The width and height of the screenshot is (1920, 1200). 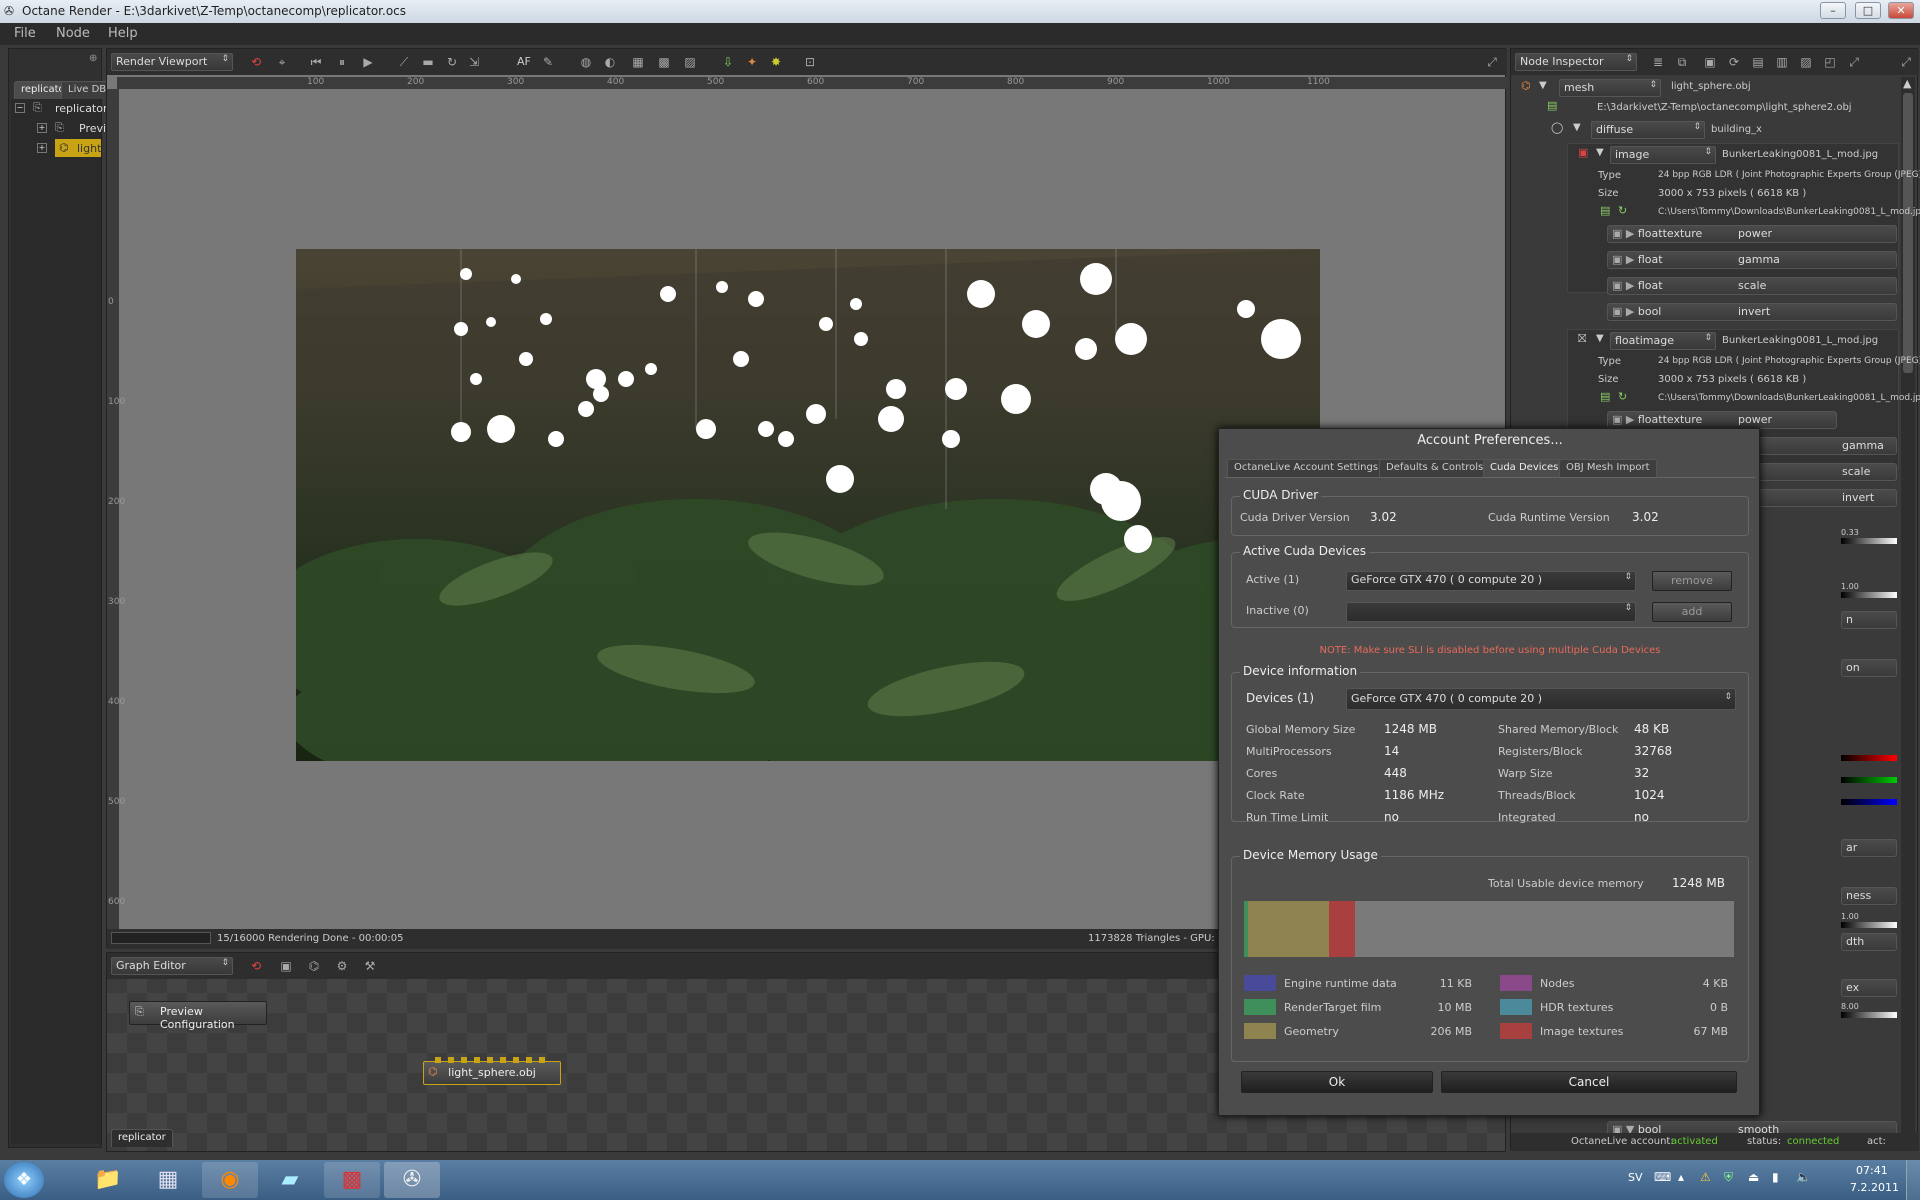 I want to click on node-preview-configuration: Preview Configuration, so click(x=198, y=1016).